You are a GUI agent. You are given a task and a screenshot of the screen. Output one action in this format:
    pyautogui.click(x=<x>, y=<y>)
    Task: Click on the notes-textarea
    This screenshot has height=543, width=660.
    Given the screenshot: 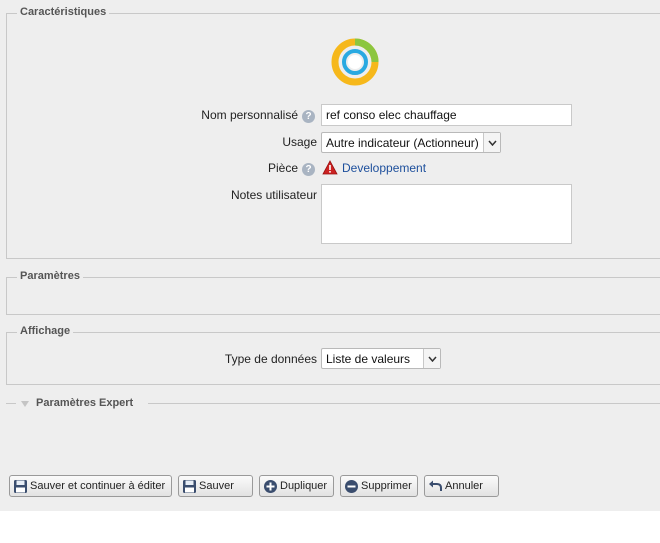 What is the action you would take?
    pyautogui.click(x=446, y=214)
    